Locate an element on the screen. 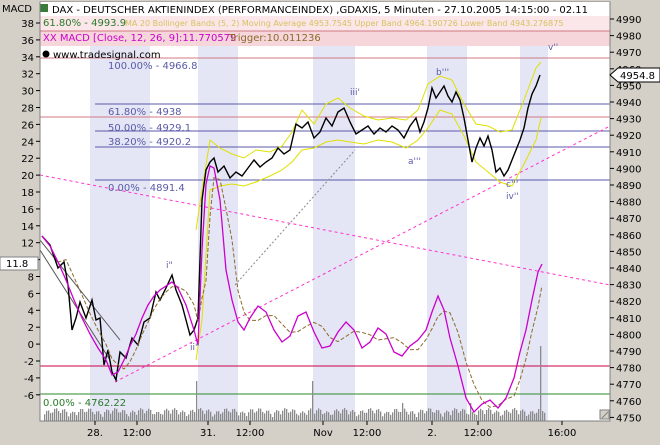  panel-label: MACD is located at coordinates (17, 9).